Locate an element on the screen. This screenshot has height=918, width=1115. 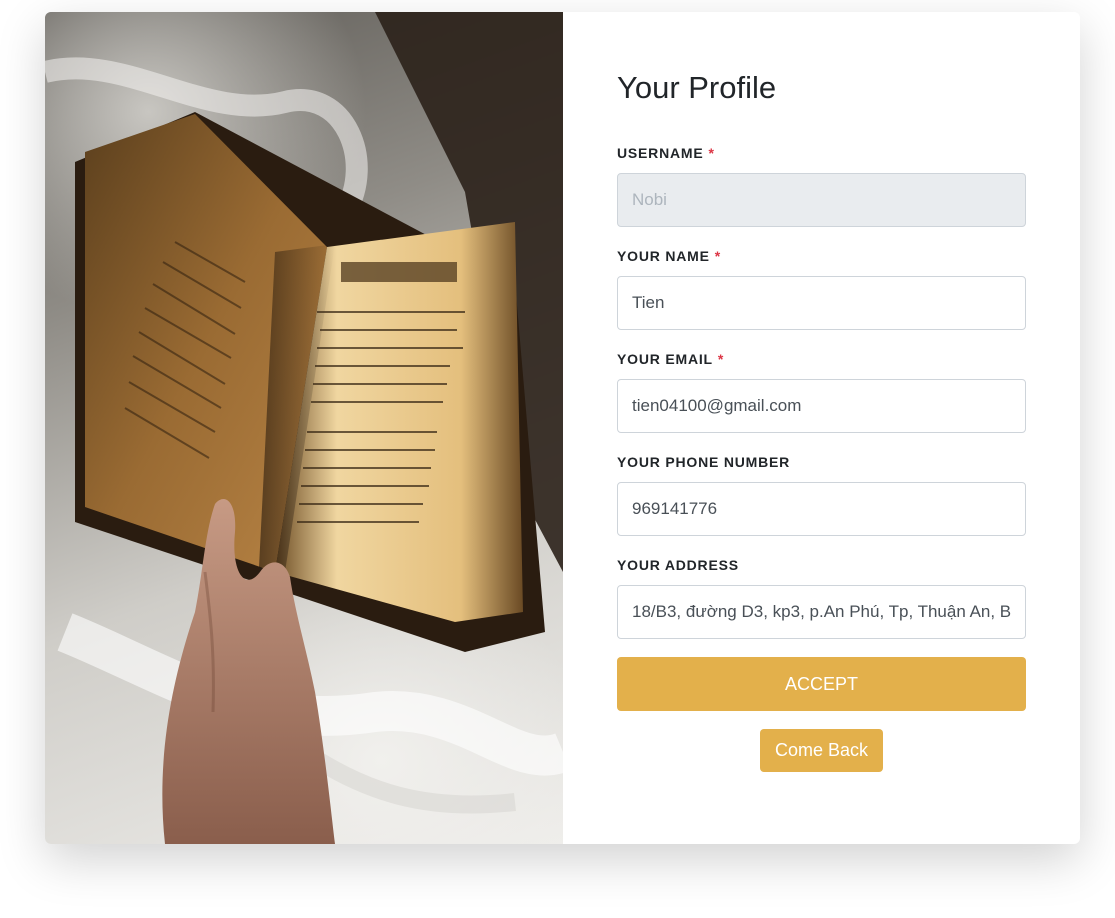
address-field-group: YOUR ADDRESS is located at coordinates (821, 598).